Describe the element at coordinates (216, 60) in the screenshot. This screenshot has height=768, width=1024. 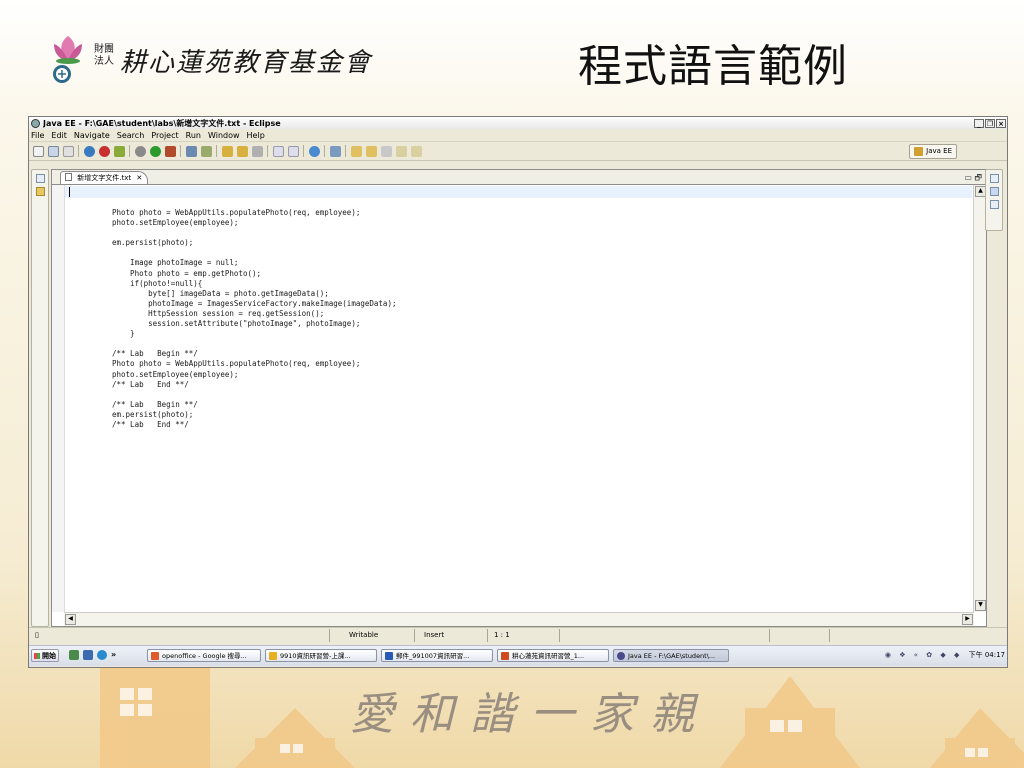
I see `foundation-logo: 財團法人 耕心蓮苑教育基金會` at that location.